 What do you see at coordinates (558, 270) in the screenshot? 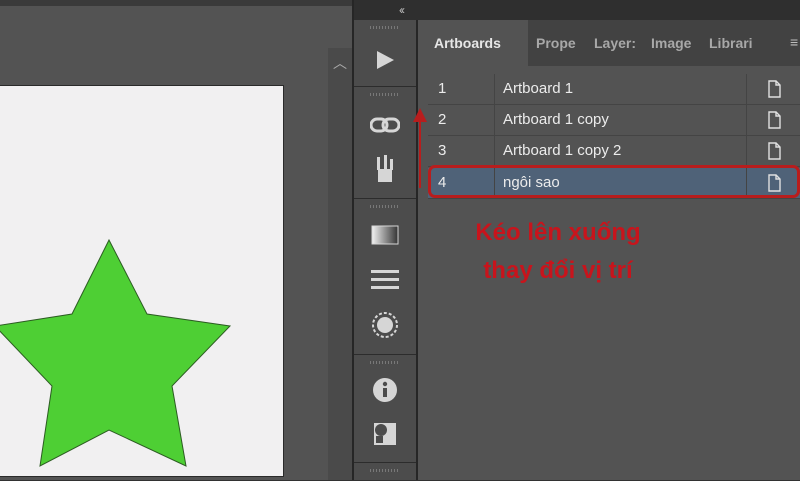
I see `annotation-line-2: thay đổi vị trí` at bounding box center [558, 270].